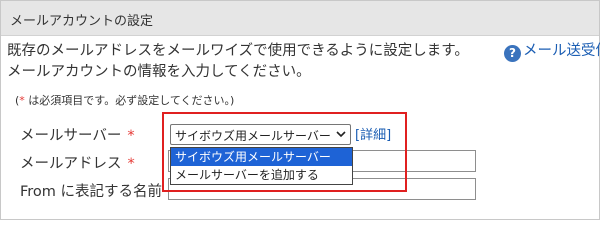 The image size is (600, 240). What do you see at coordinates (82, 21) in the screenshot?
I see `panel-title: メールアカウントの設定` at bounding box center [82, 21].